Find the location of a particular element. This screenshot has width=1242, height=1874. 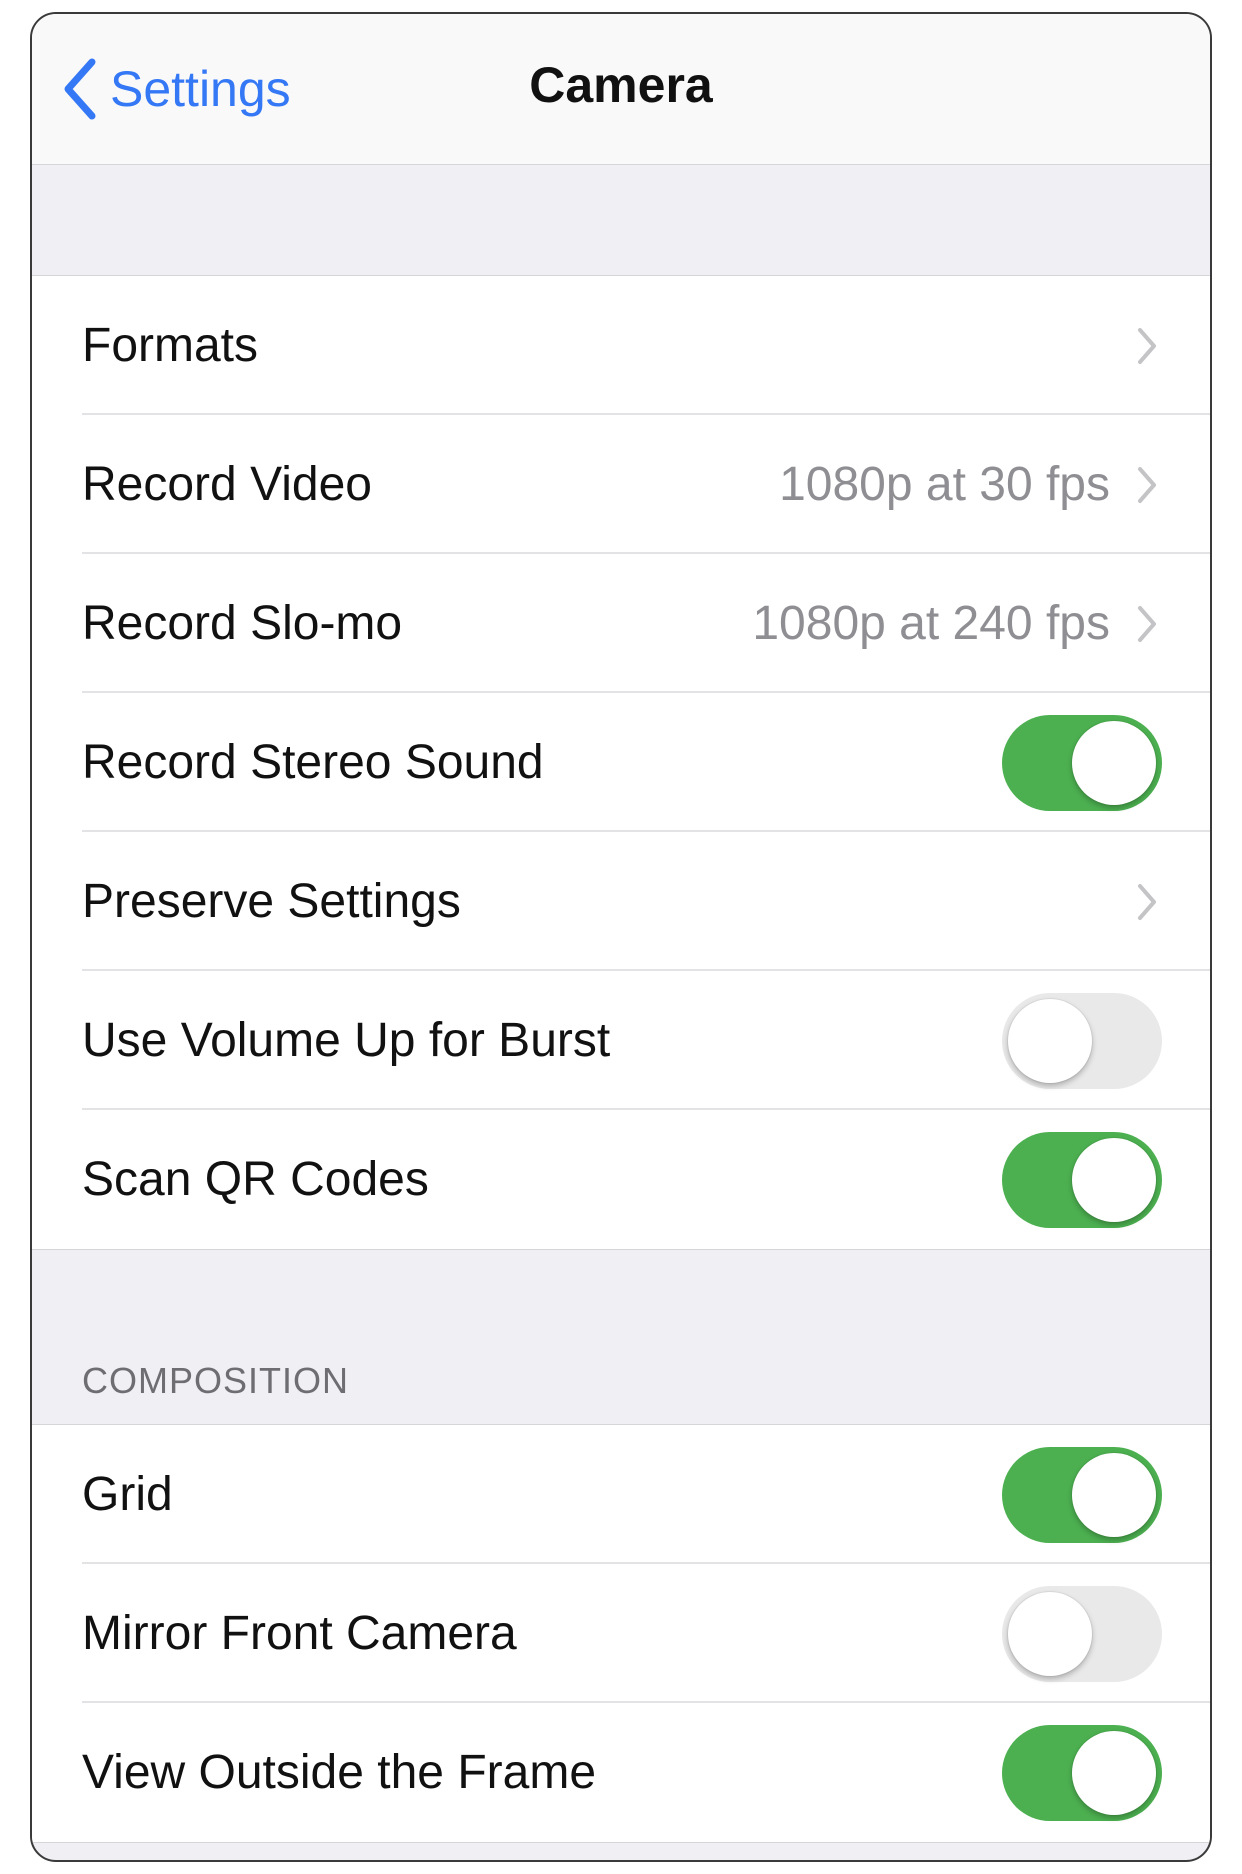

grid-toggle is located at coordinates (1082, 1494).